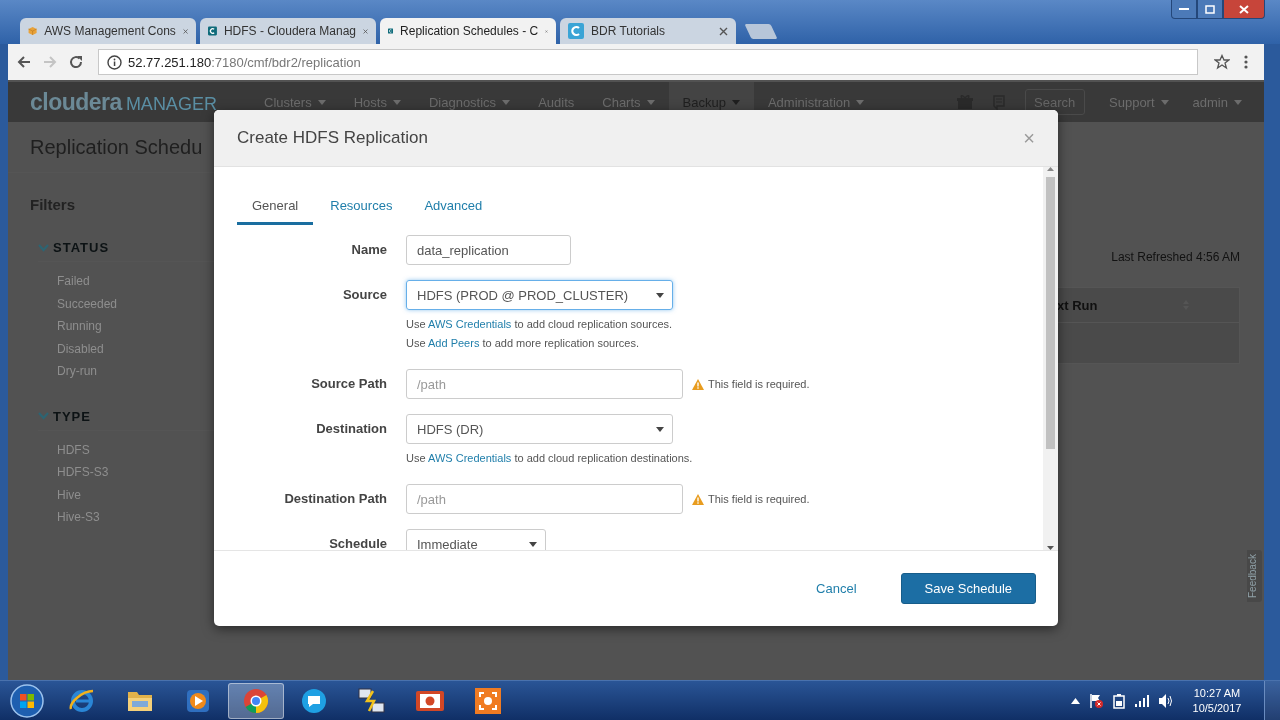  I want to click on signal-icon, so click(1142, 700).